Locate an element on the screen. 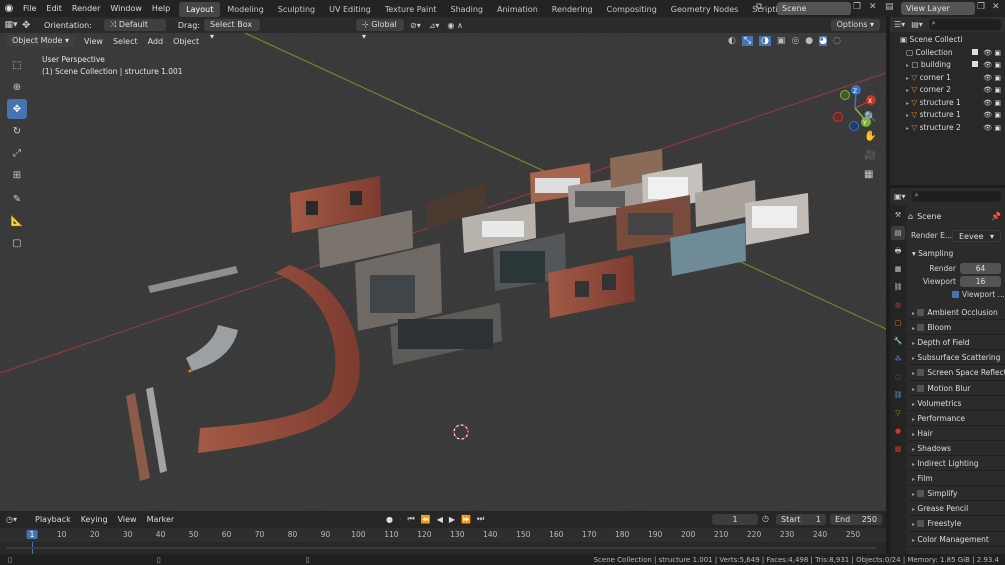 Image resolution: width=1005 pixels, height=565 pixels. transform-orientation-dropdown: ⊹ Global ▾ is located at coordinates (379, 30).